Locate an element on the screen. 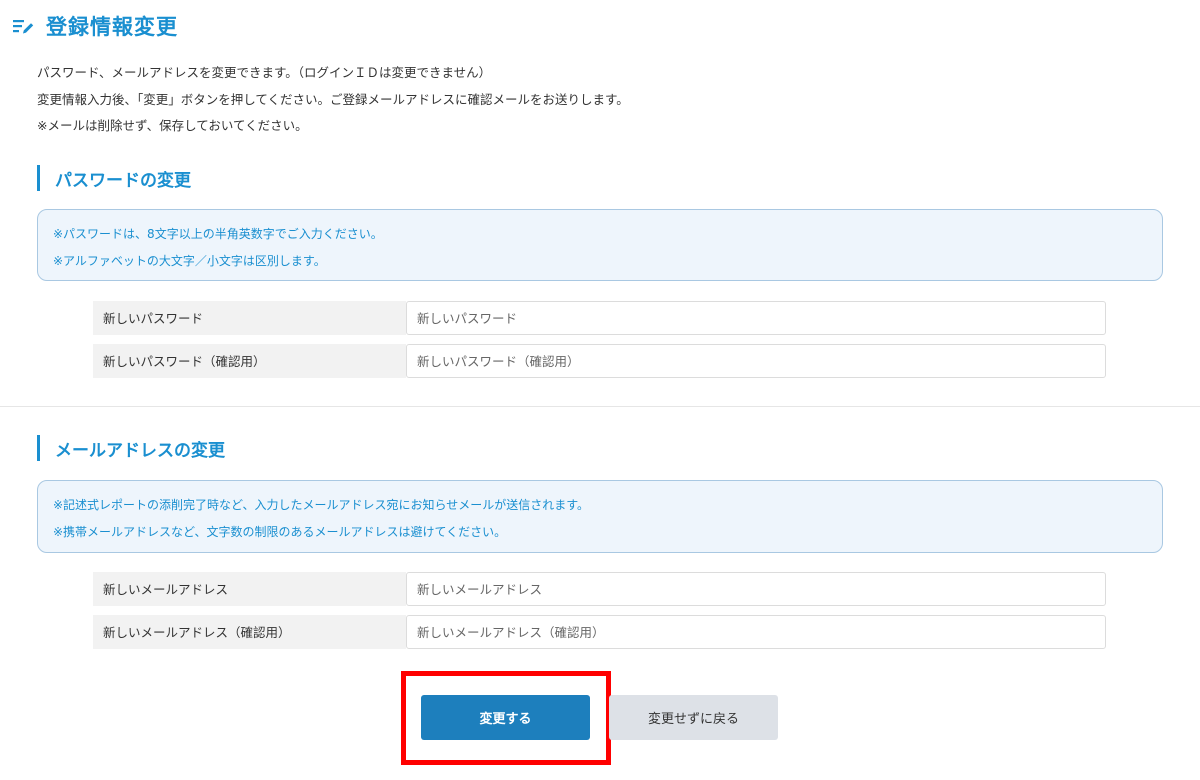  intro-line: パスワード、メールアドレスを変更できます。（ログインＩＤは変更できません） is located at coordinates (264, 72).